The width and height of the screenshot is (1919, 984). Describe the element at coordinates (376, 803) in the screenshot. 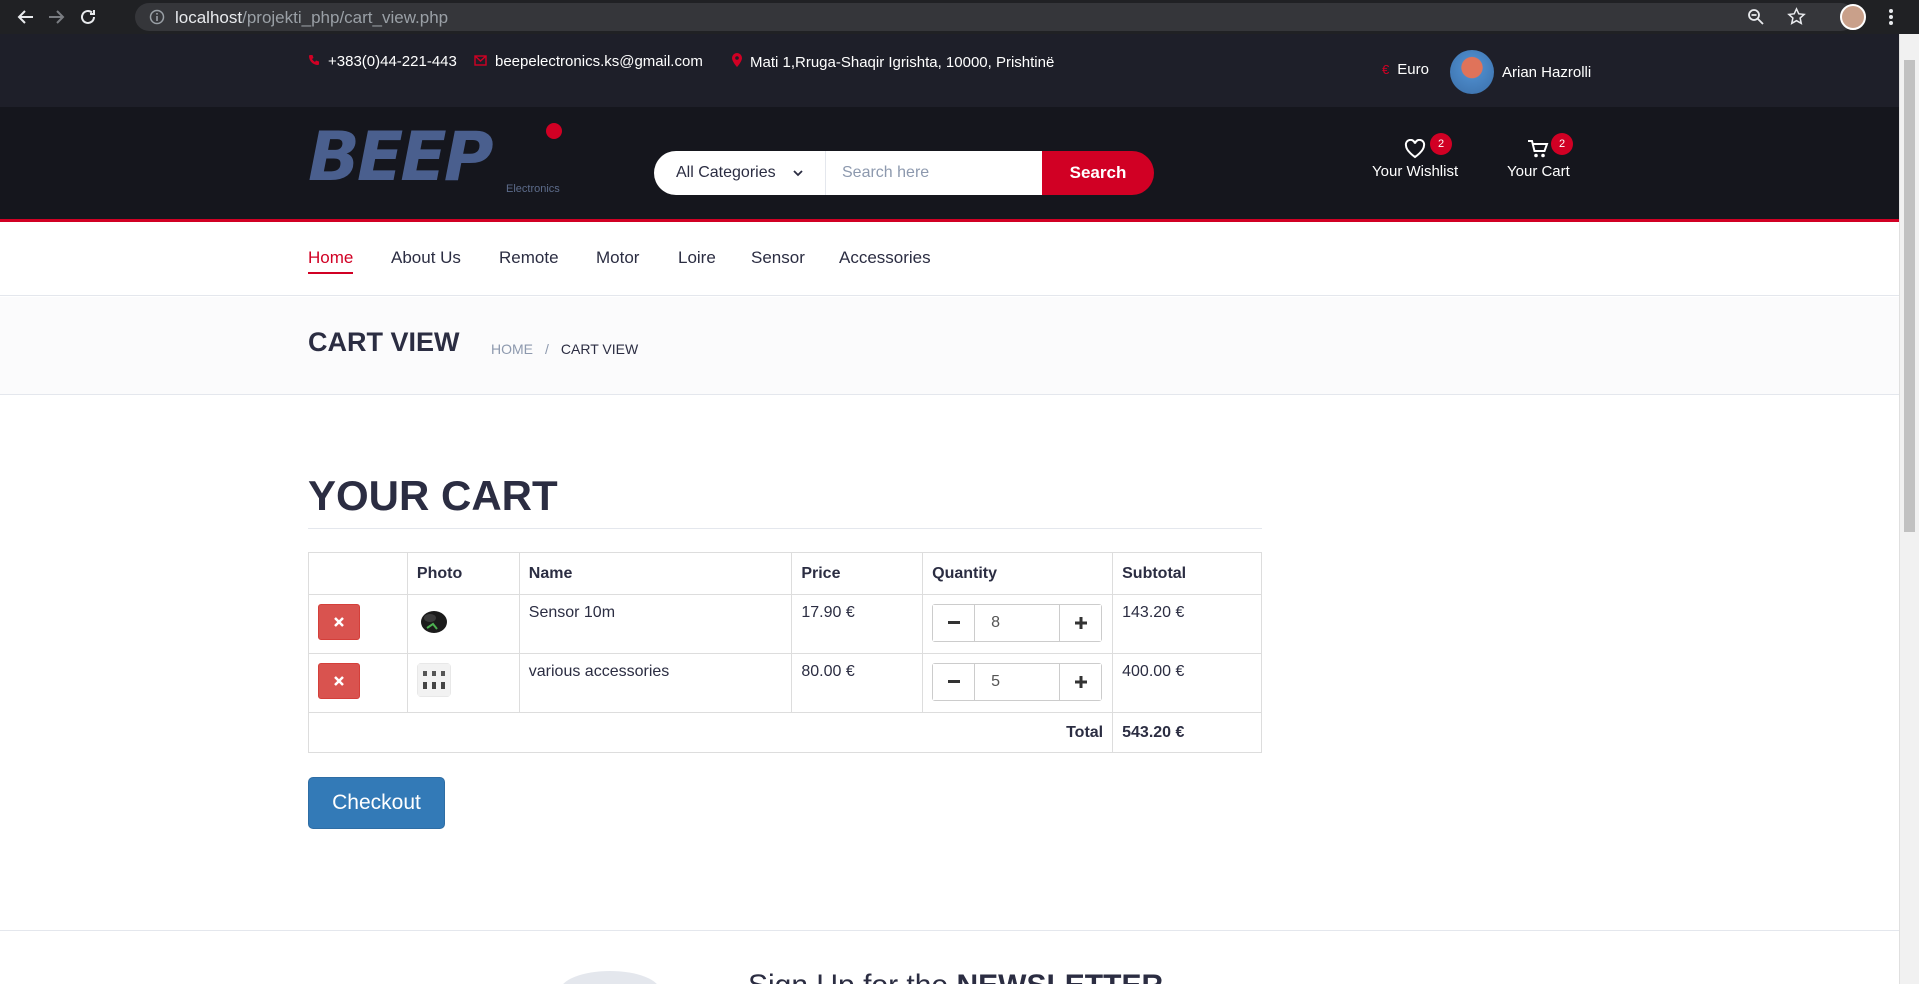

I see `checkout-button: Checkout` at that location.